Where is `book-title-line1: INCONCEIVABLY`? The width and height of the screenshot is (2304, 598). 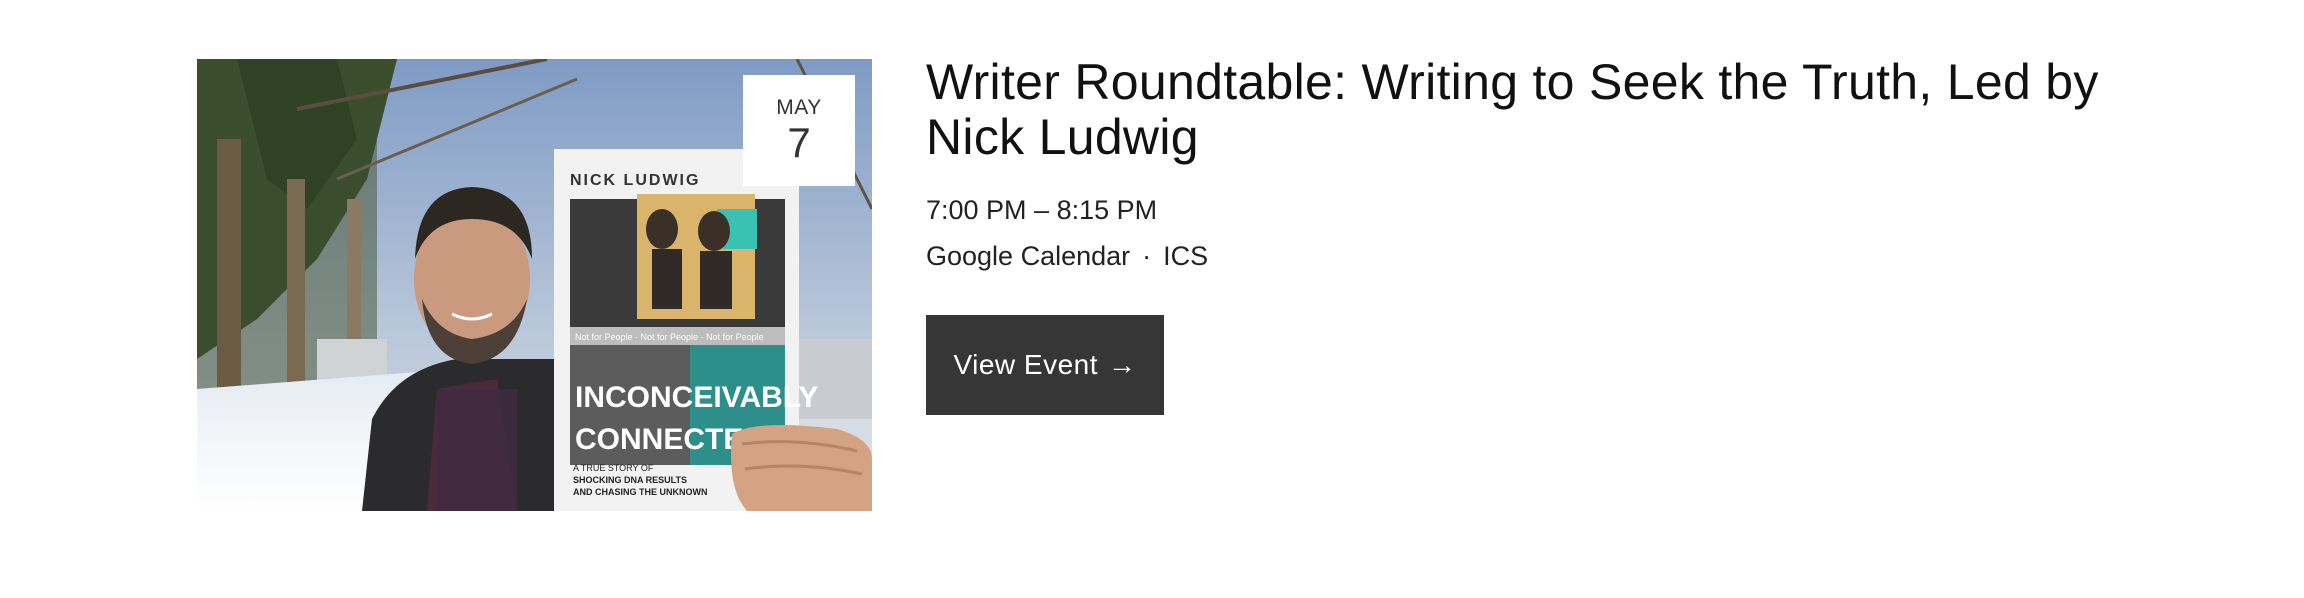
book-title-line1: INCONCEIVABLY is located at coordinates (696, 397).